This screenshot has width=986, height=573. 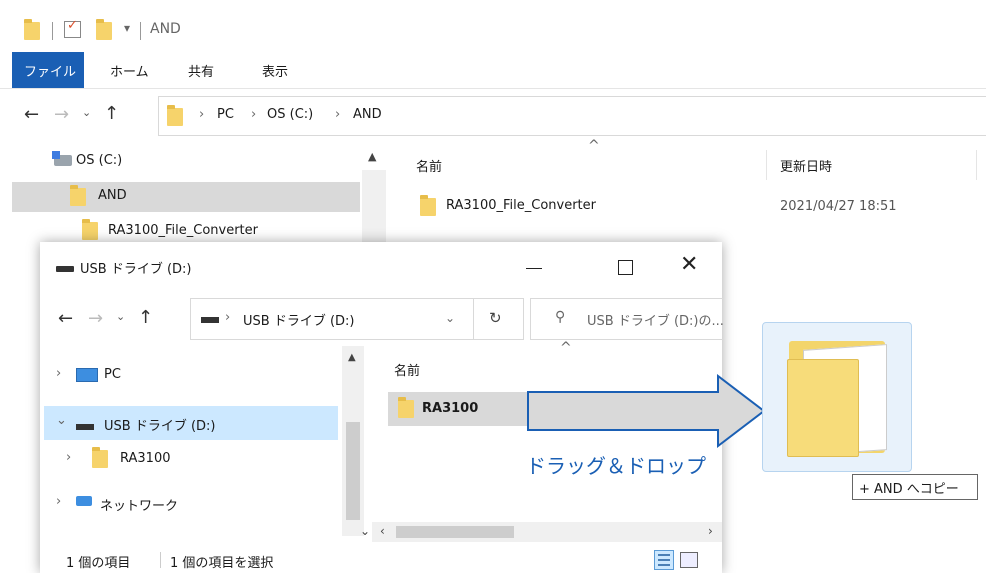 I want to click on breadcrumb-os: OS (C:), so click(x=290, y=114).